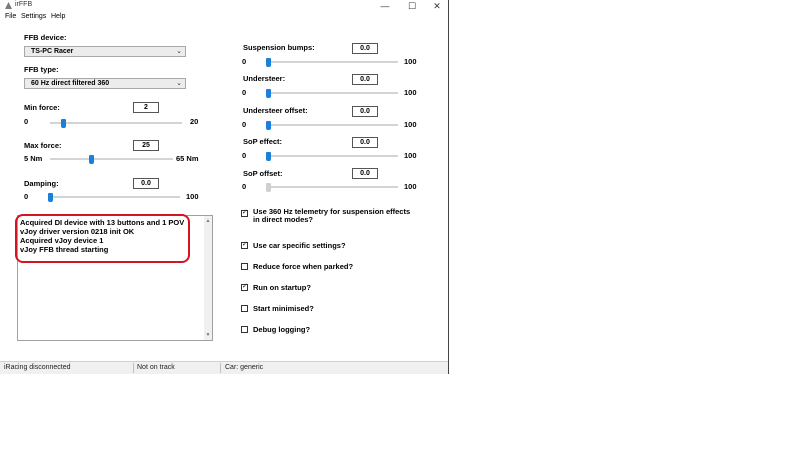 The height and width of the screenshot is (450, 800). I want to click on sop-offset-label: SoP offset:, so click(263, 173).